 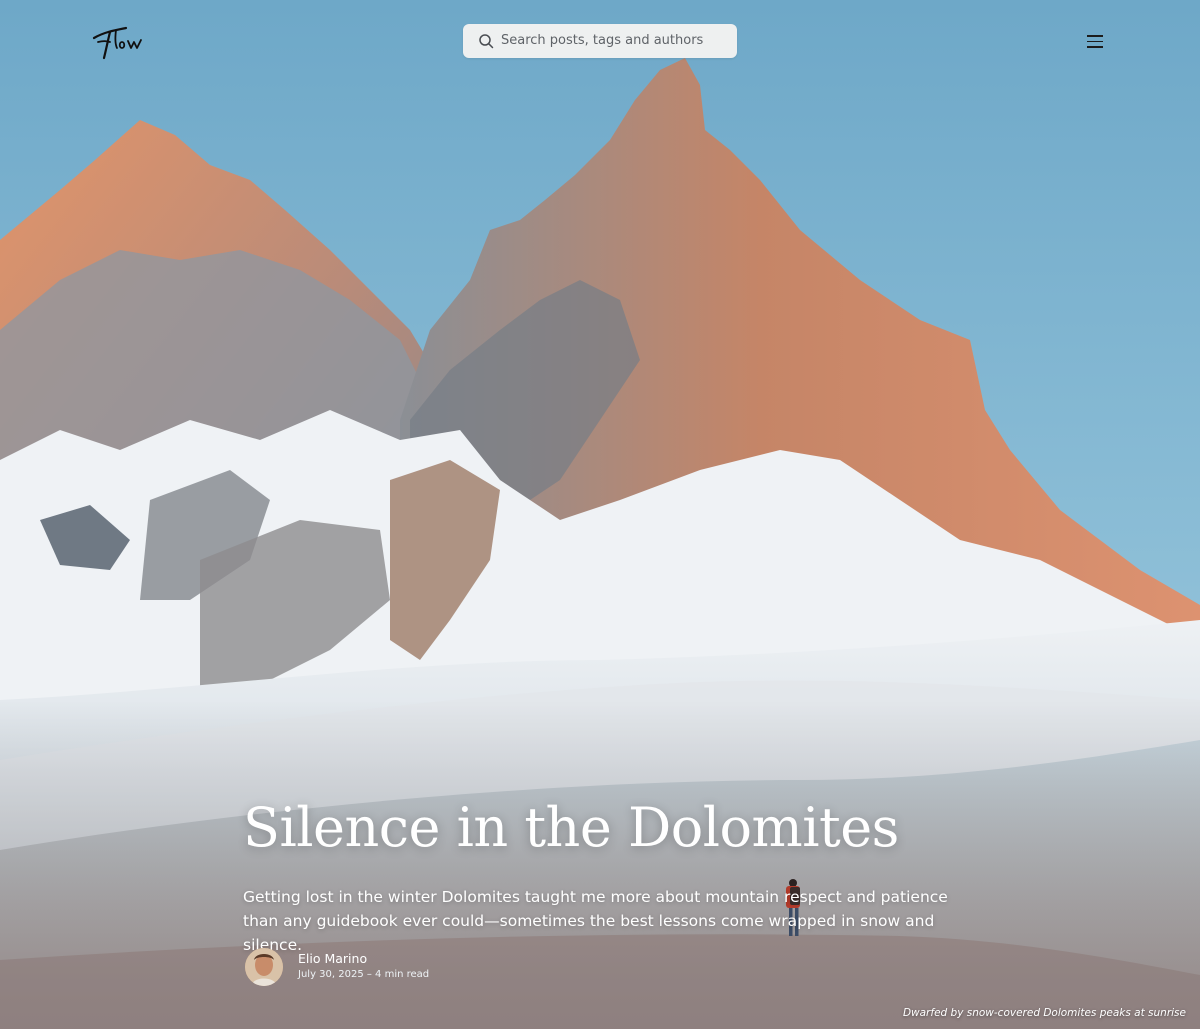 I want to click on post-title: Silence in the Dolomites, so click(x=571, y=827).